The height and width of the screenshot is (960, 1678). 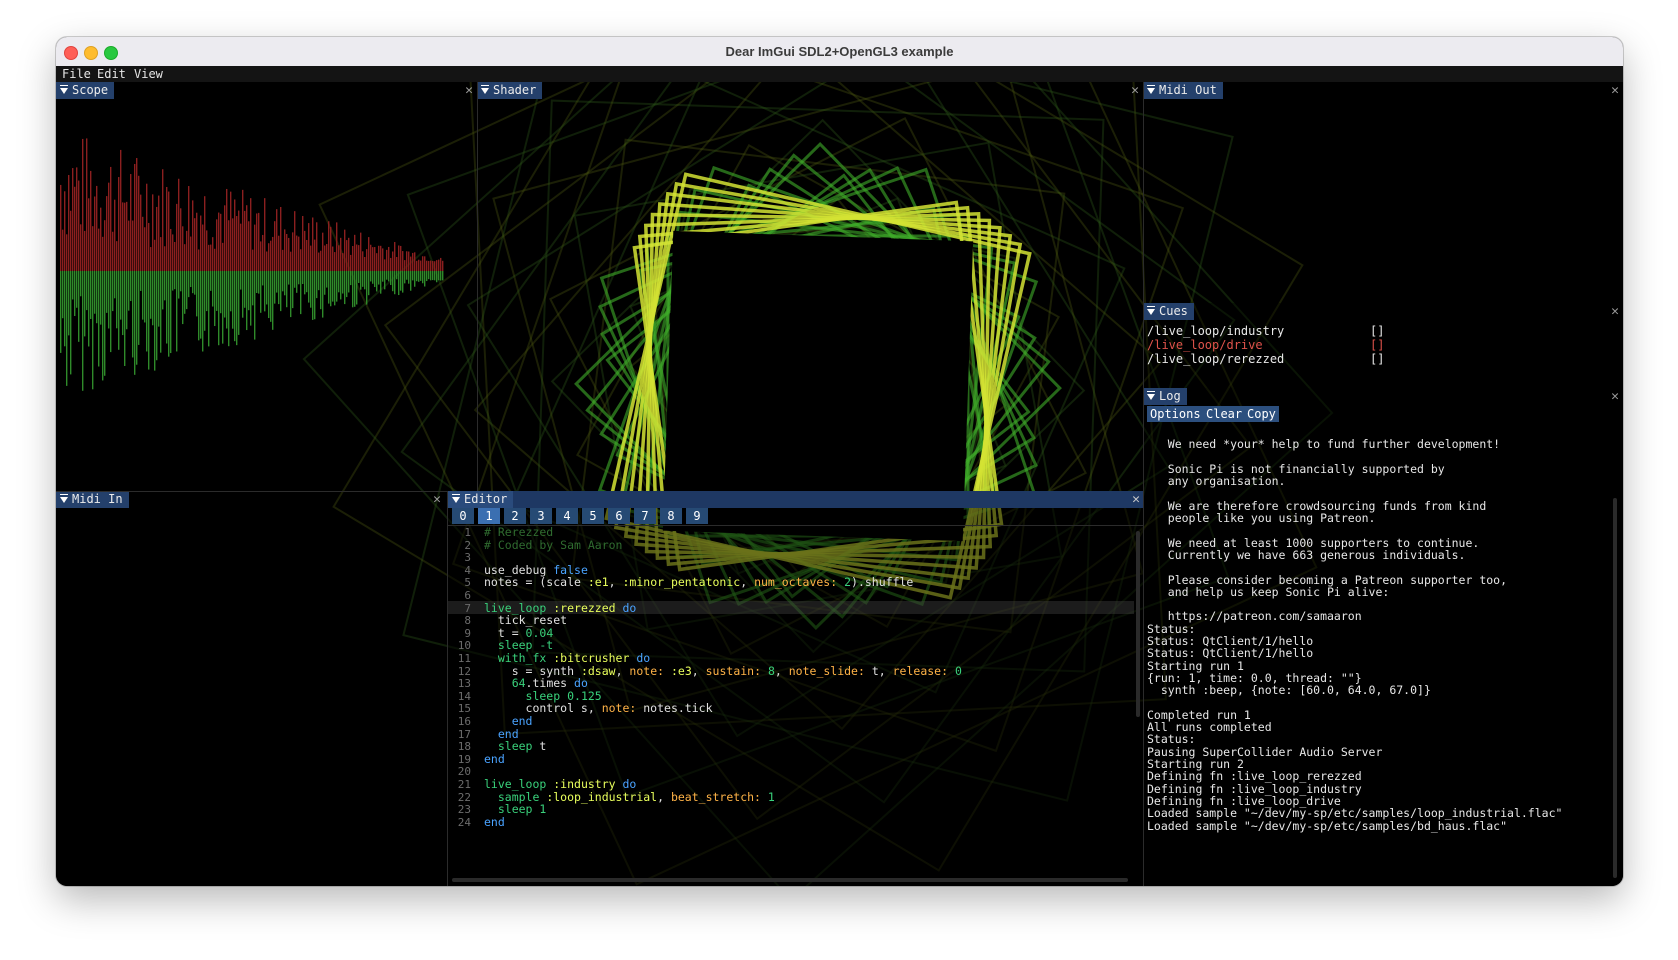 What do you see at coordinates (251, 491) in the screenshot?
I see `divider` at bounding box center [251, 491].